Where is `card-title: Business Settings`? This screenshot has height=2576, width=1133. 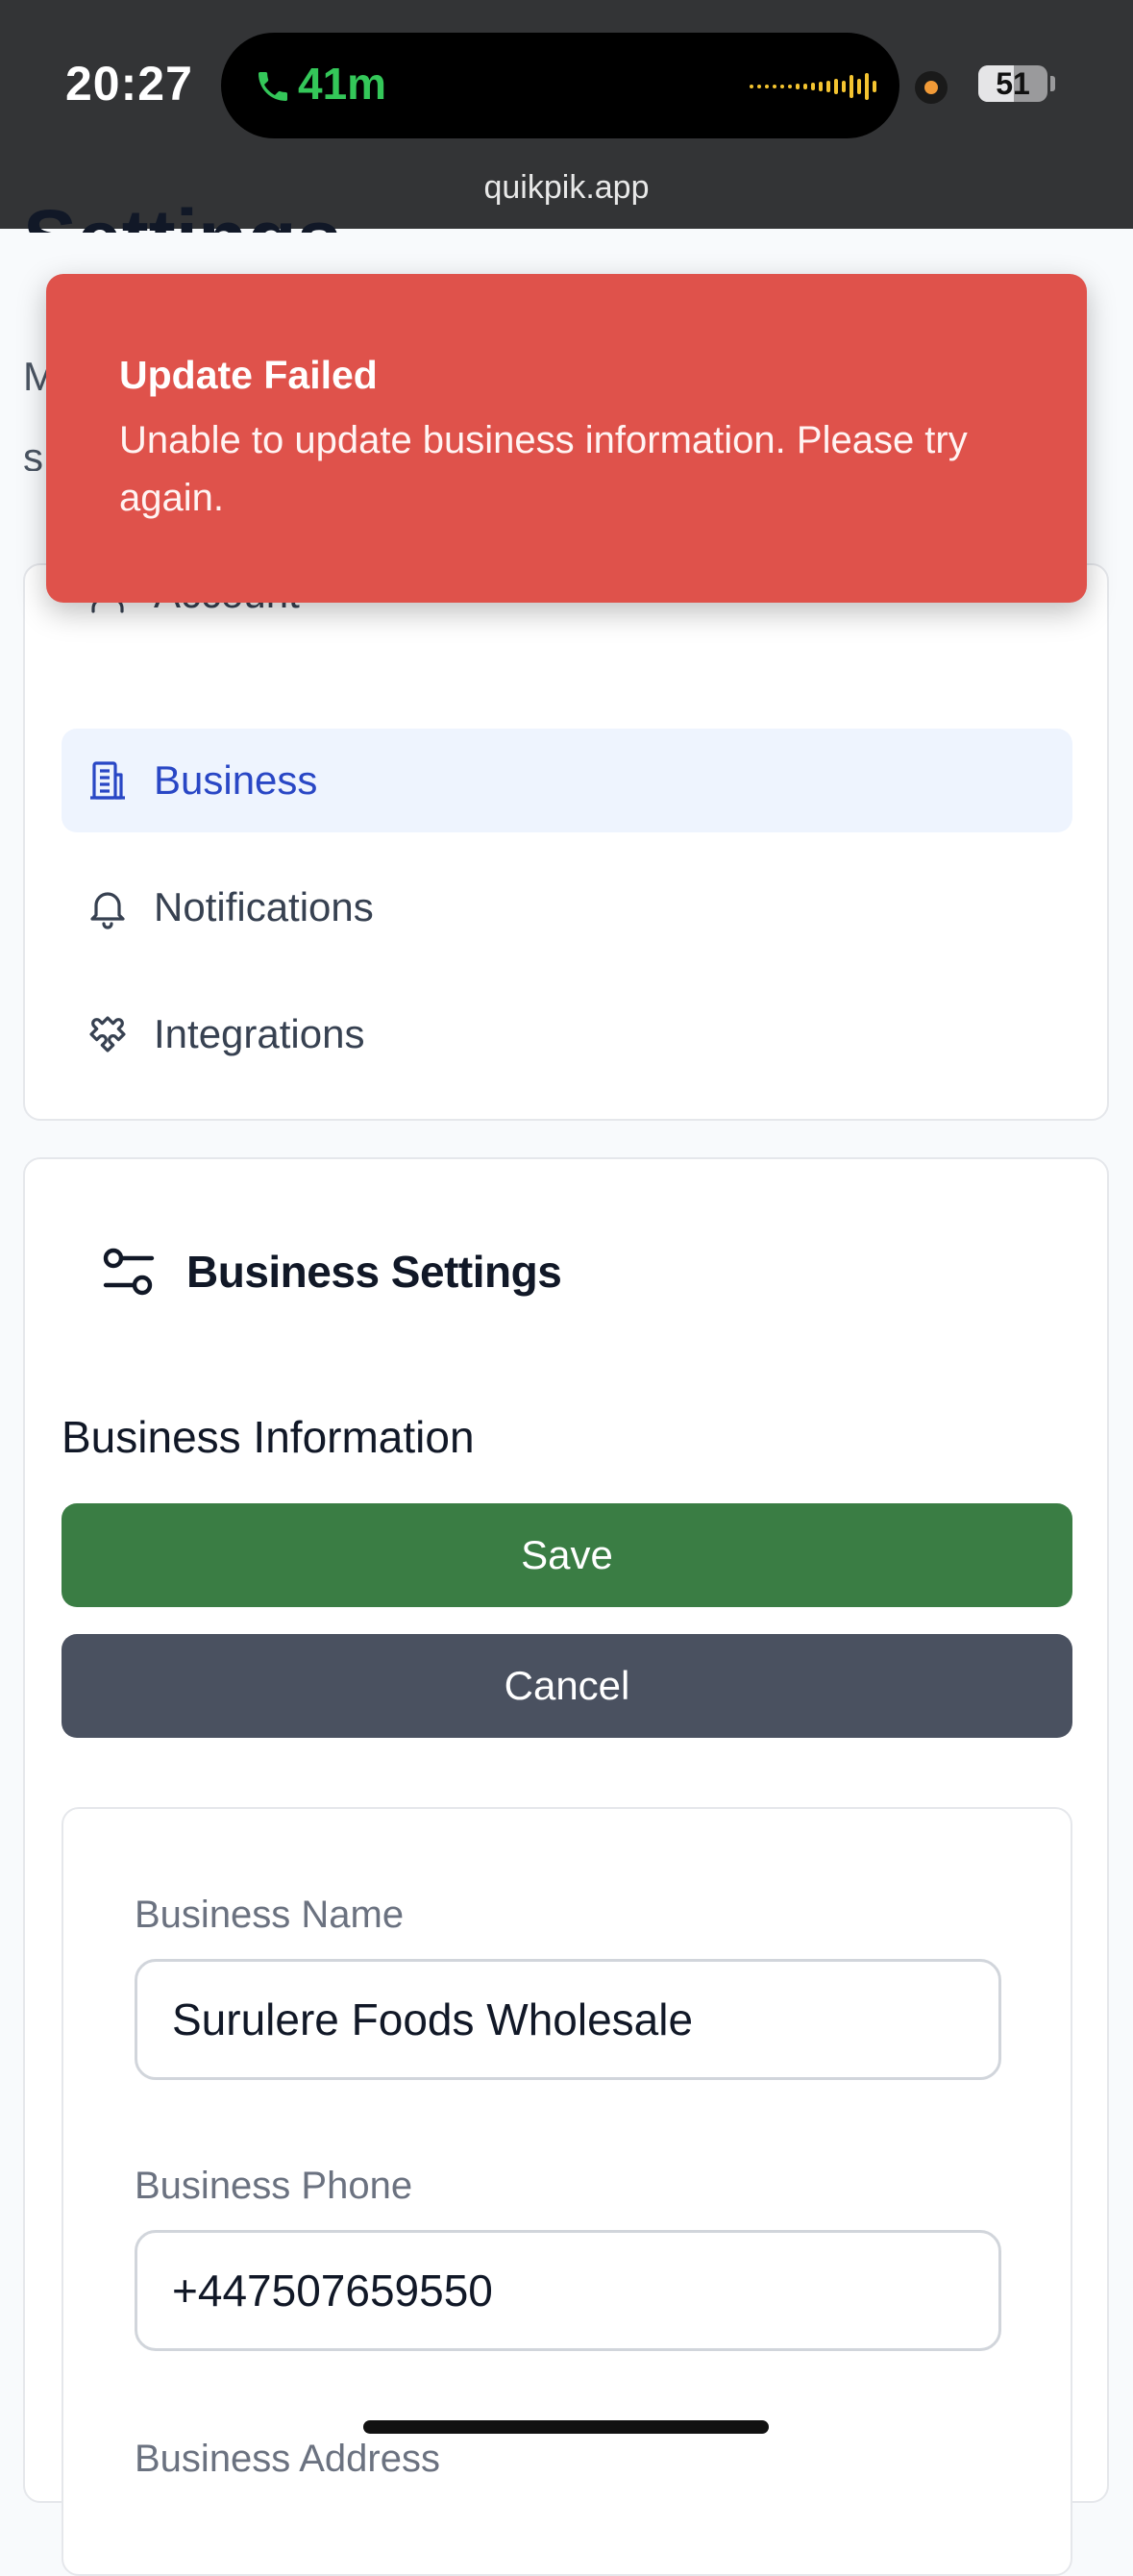 card-title: Business Settings is located at coordinates (374, 1272).